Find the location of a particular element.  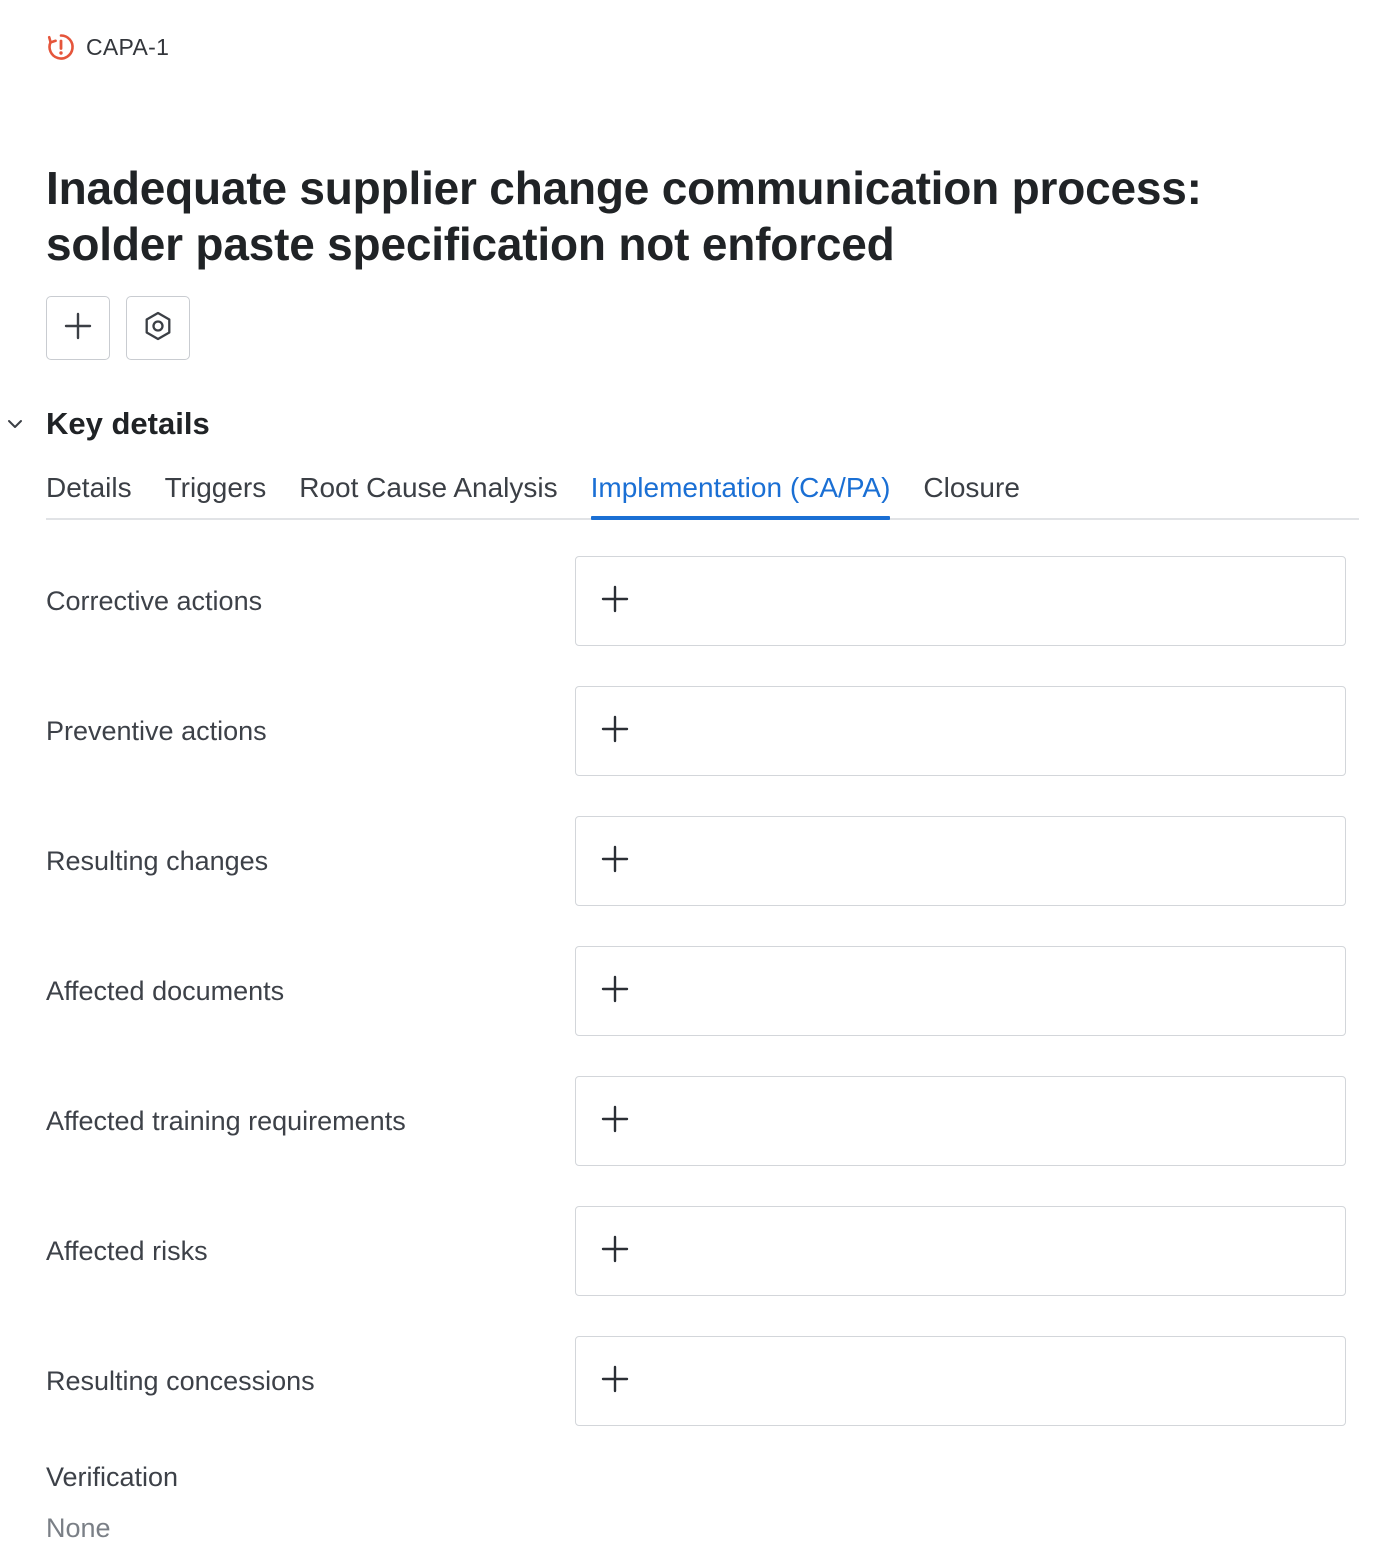

field-label: Affected risks is located at coordinates (127, 1250).